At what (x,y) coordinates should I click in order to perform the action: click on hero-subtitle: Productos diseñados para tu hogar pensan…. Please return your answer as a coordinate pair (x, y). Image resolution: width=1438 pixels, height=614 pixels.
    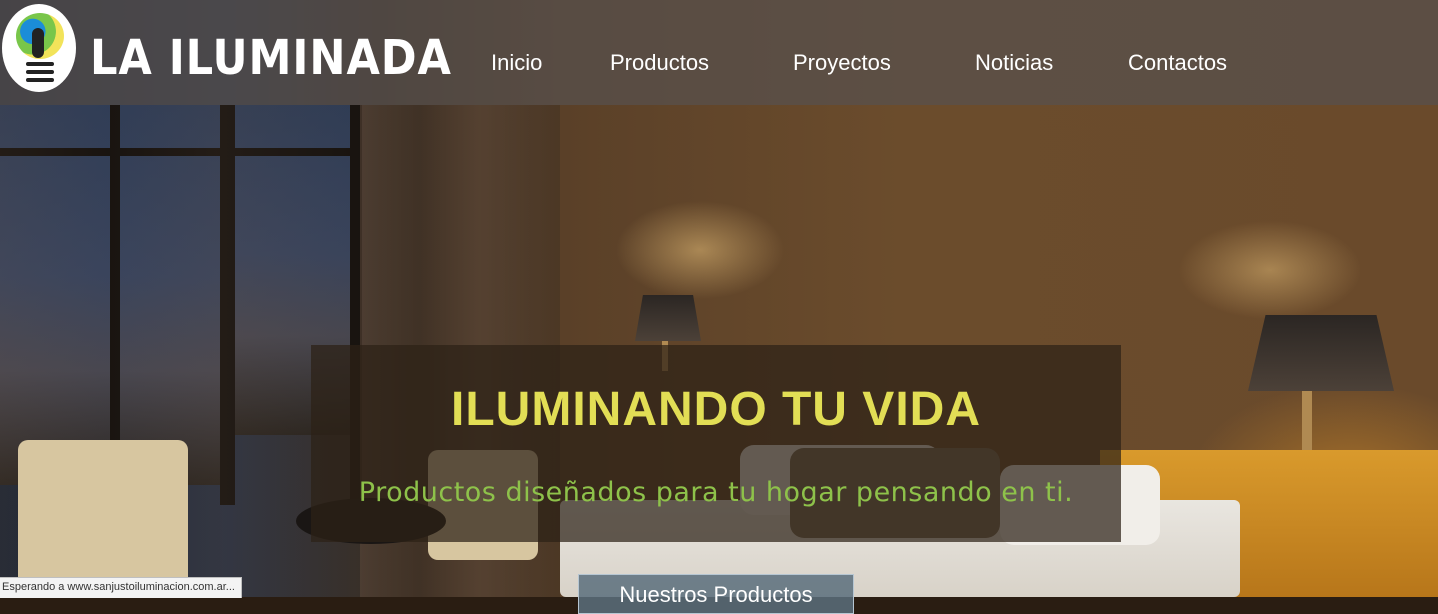
    Looking at the image, I should click on (716, 492).